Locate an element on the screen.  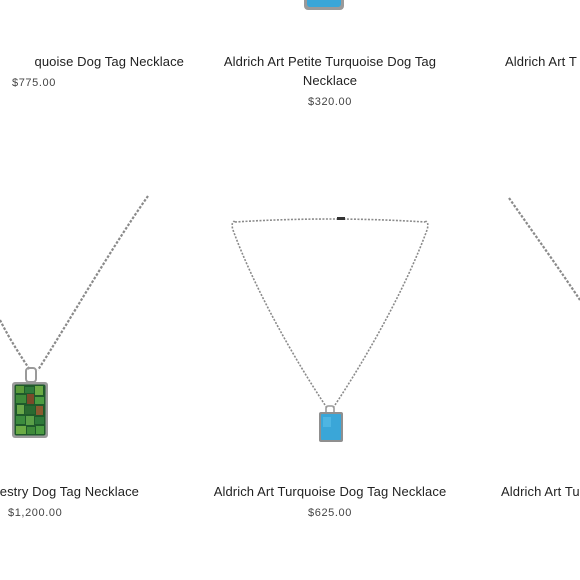
product-image-turquoise-dog-tag is located at coordinates (330, 330).